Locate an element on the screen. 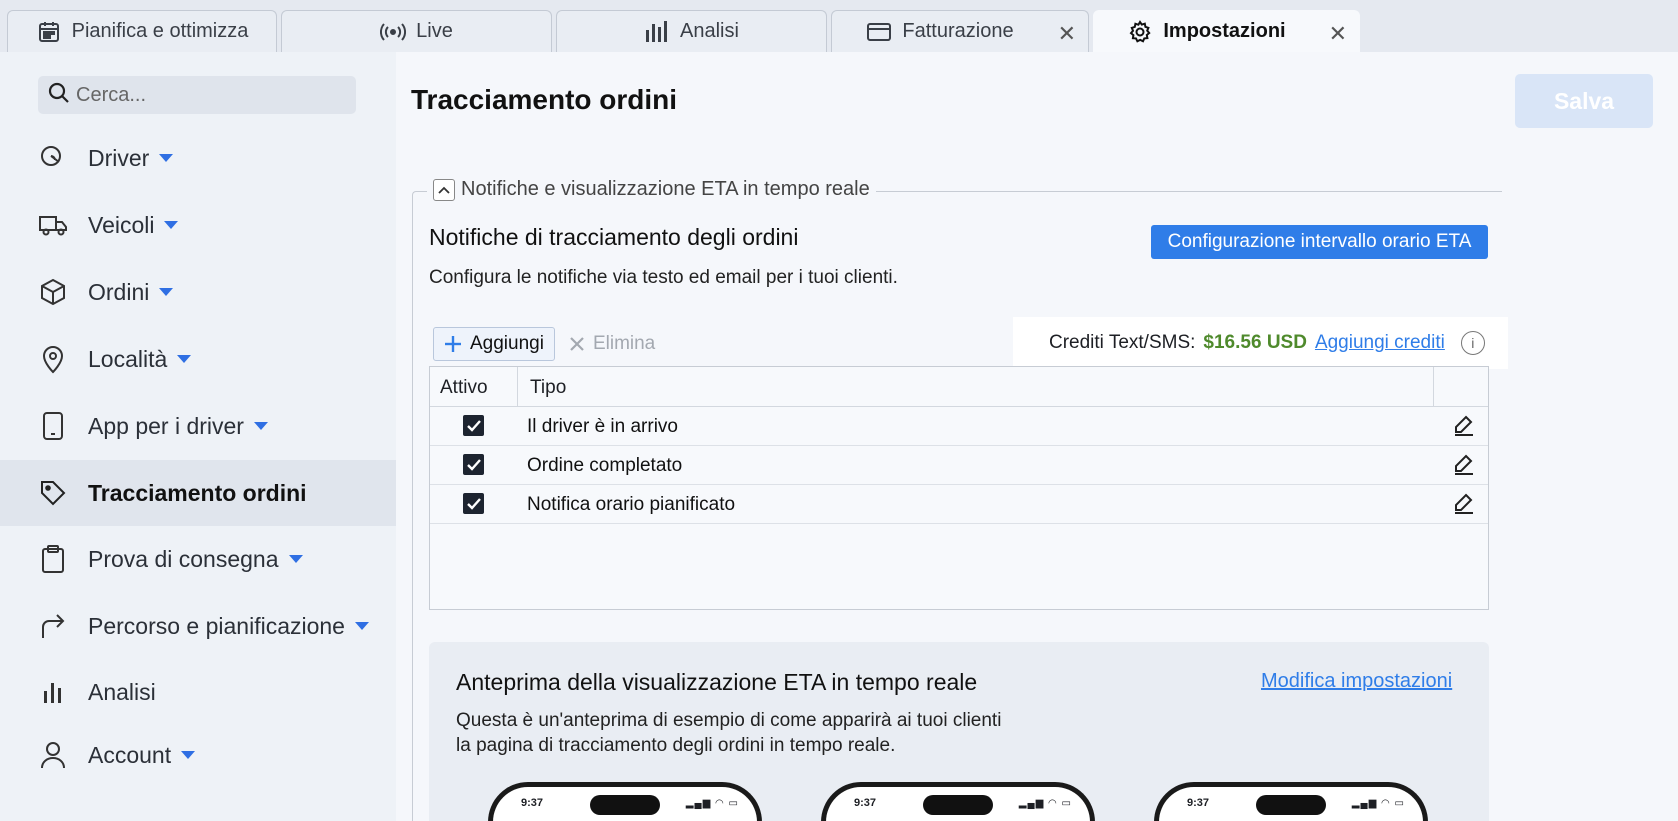  tab-label: Impostazioni is located at coordinates (1224, 31).